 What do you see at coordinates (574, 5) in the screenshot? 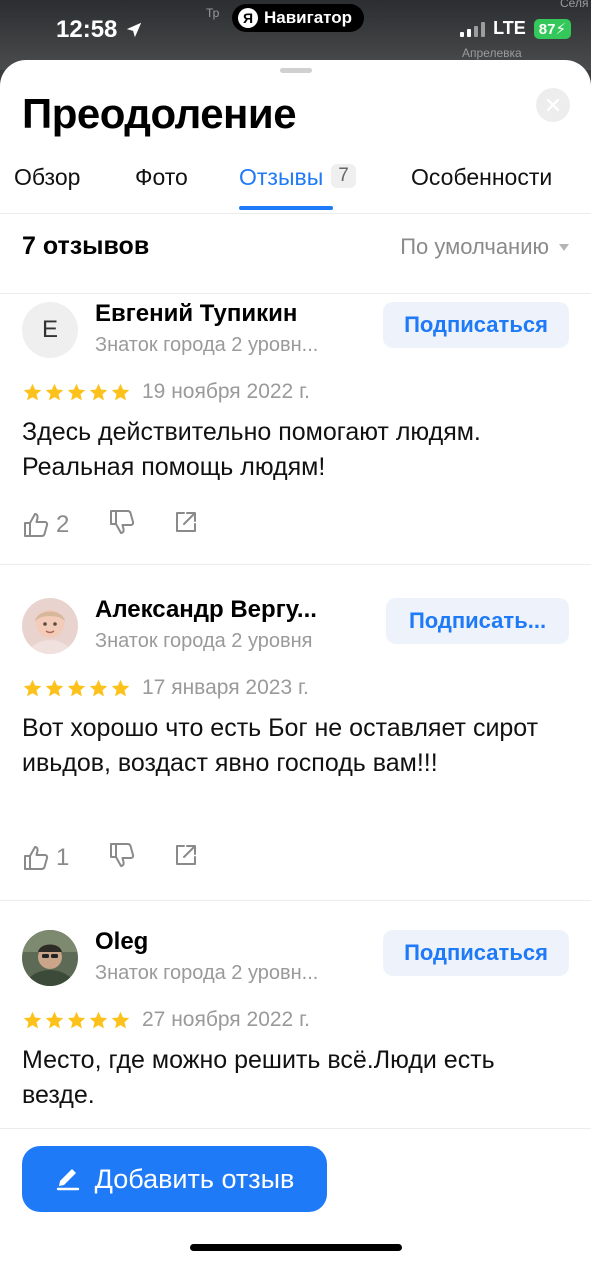
I see `map-label: Селя` at bounding box center [574, 5].